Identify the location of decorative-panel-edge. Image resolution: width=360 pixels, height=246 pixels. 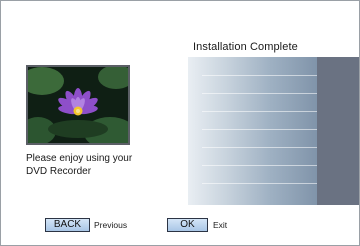
(338, 131).